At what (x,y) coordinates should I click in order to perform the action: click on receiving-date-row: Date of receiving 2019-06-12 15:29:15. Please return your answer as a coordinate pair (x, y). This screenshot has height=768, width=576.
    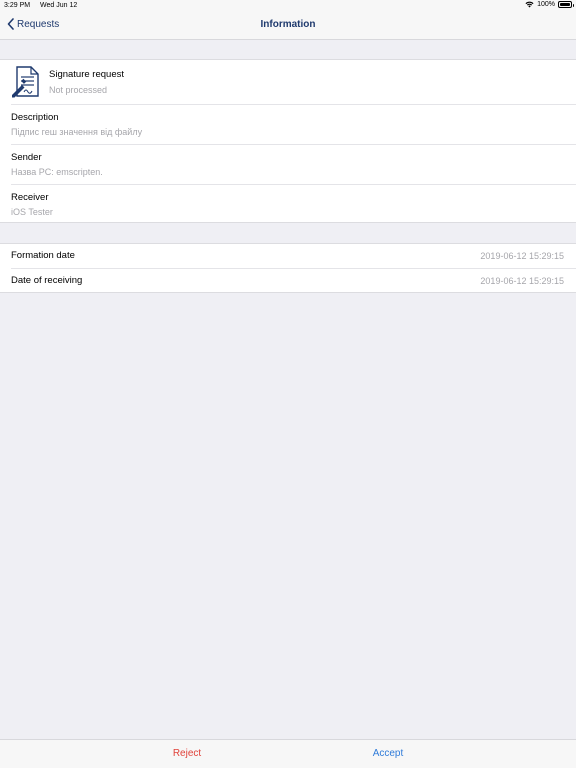
    Looking at the image, I should click on (293, 281).